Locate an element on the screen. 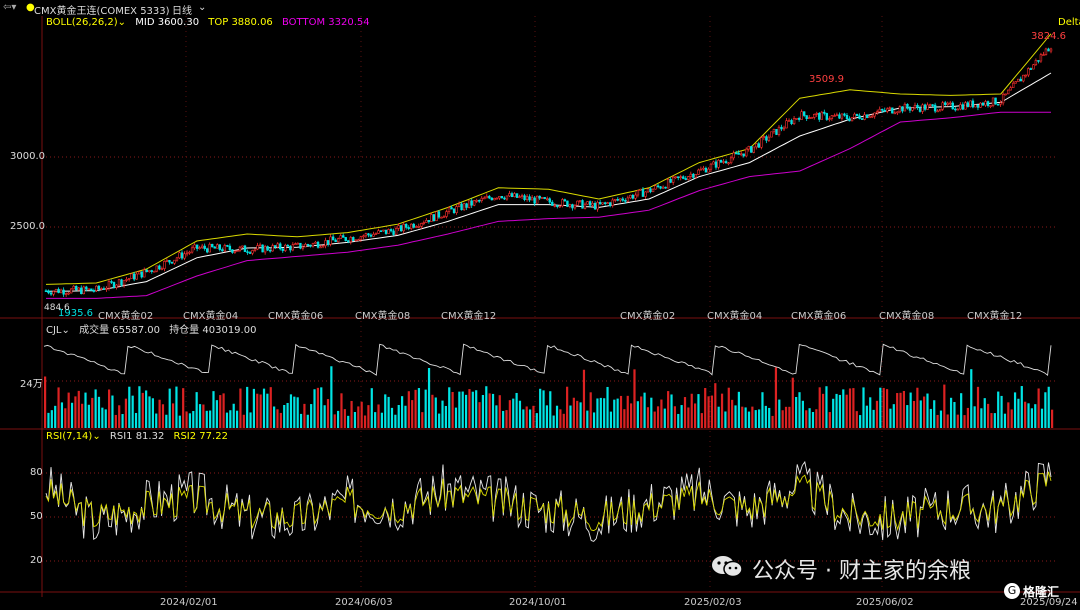 The width and height of the screenshot is (1080, 610). cjl-label: CJL is located at coordinates (54, 330).